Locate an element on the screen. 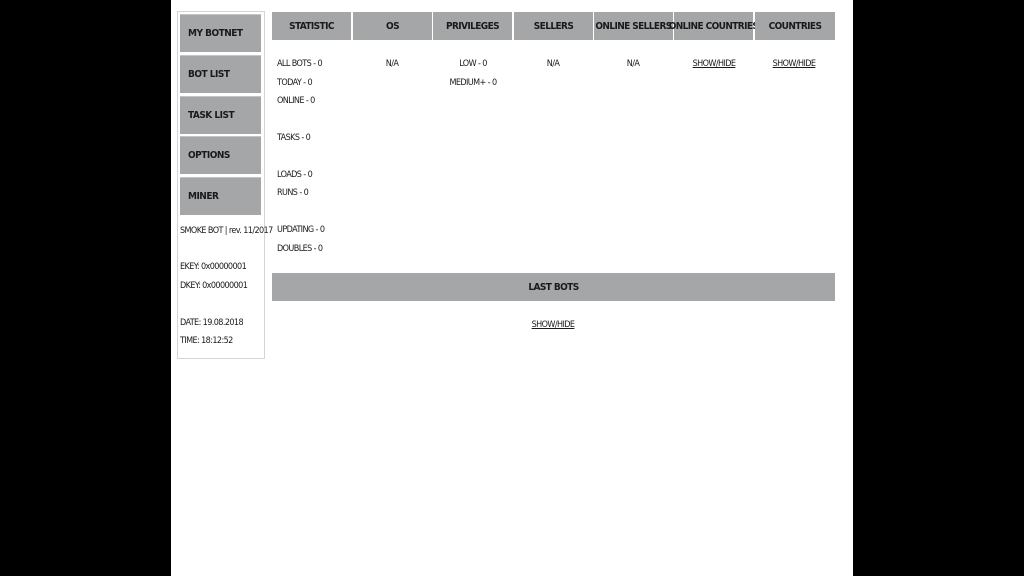  stat-loads: LOADS - 0 is located at coordinates (295, 175).